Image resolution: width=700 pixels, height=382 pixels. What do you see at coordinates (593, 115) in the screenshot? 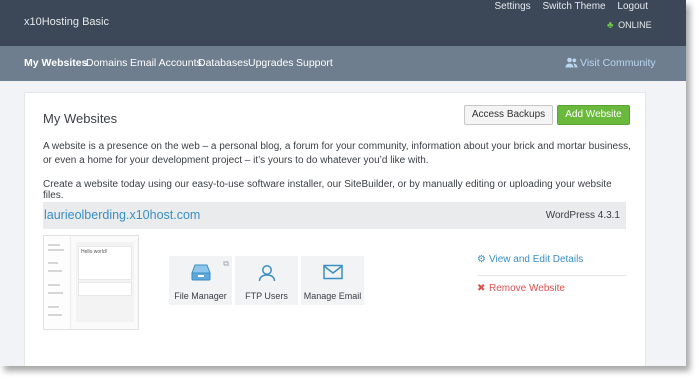
I see `add-website-button: Add Website` at bounding box center [593, 115].